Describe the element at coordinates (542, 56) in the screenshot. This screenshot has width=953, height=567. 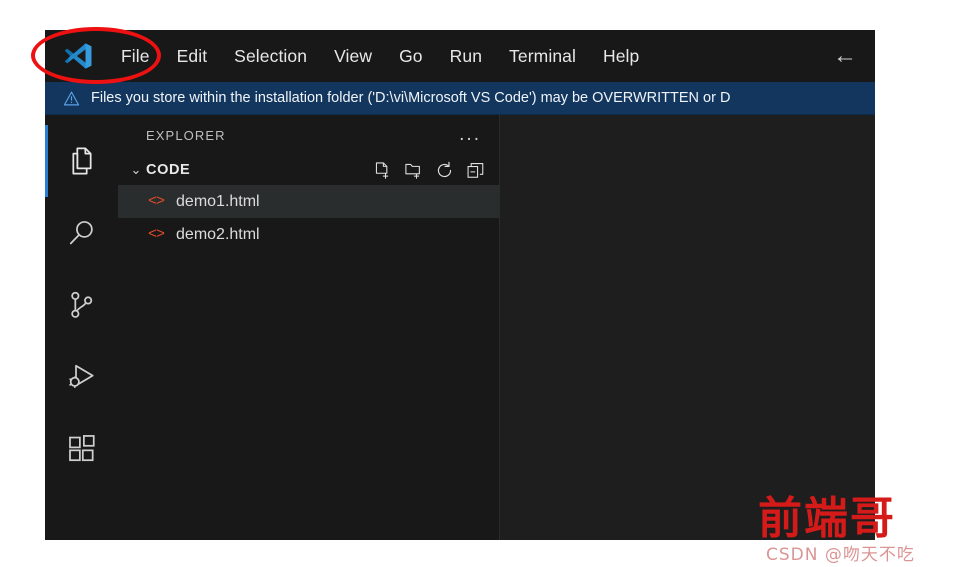
I see `menu-item-terminal: Terminal` at that location.